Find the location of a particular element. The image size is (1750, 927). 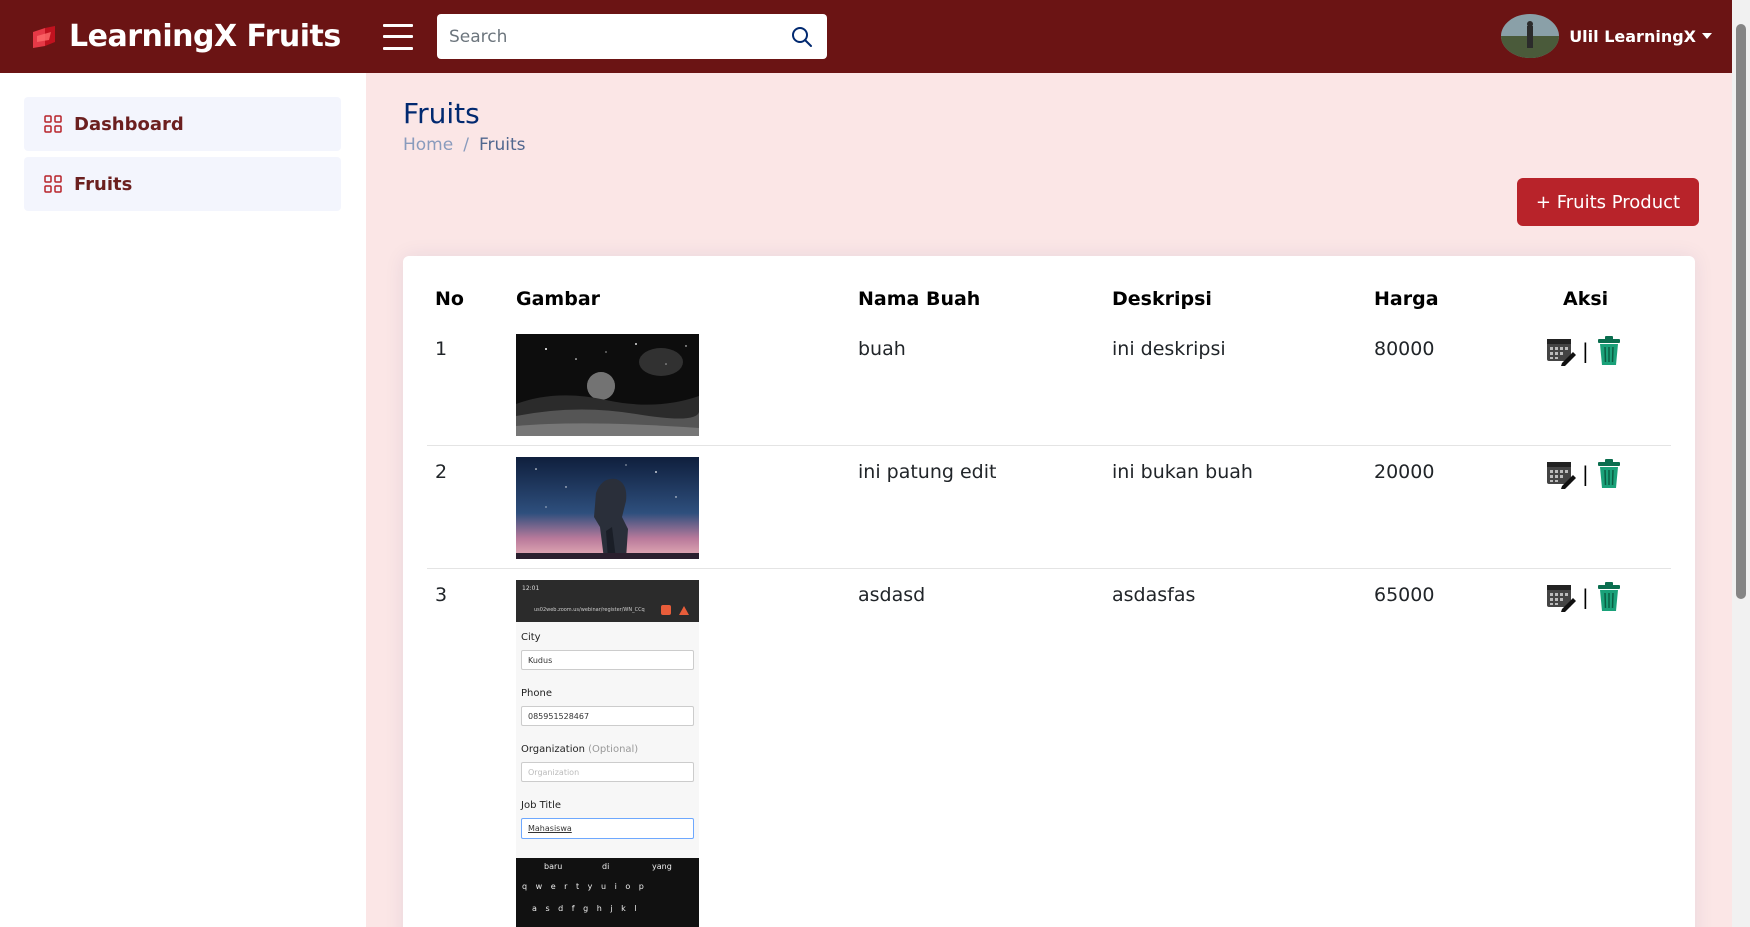

job-title-label: Job Title is located at coordinates (541, 805).